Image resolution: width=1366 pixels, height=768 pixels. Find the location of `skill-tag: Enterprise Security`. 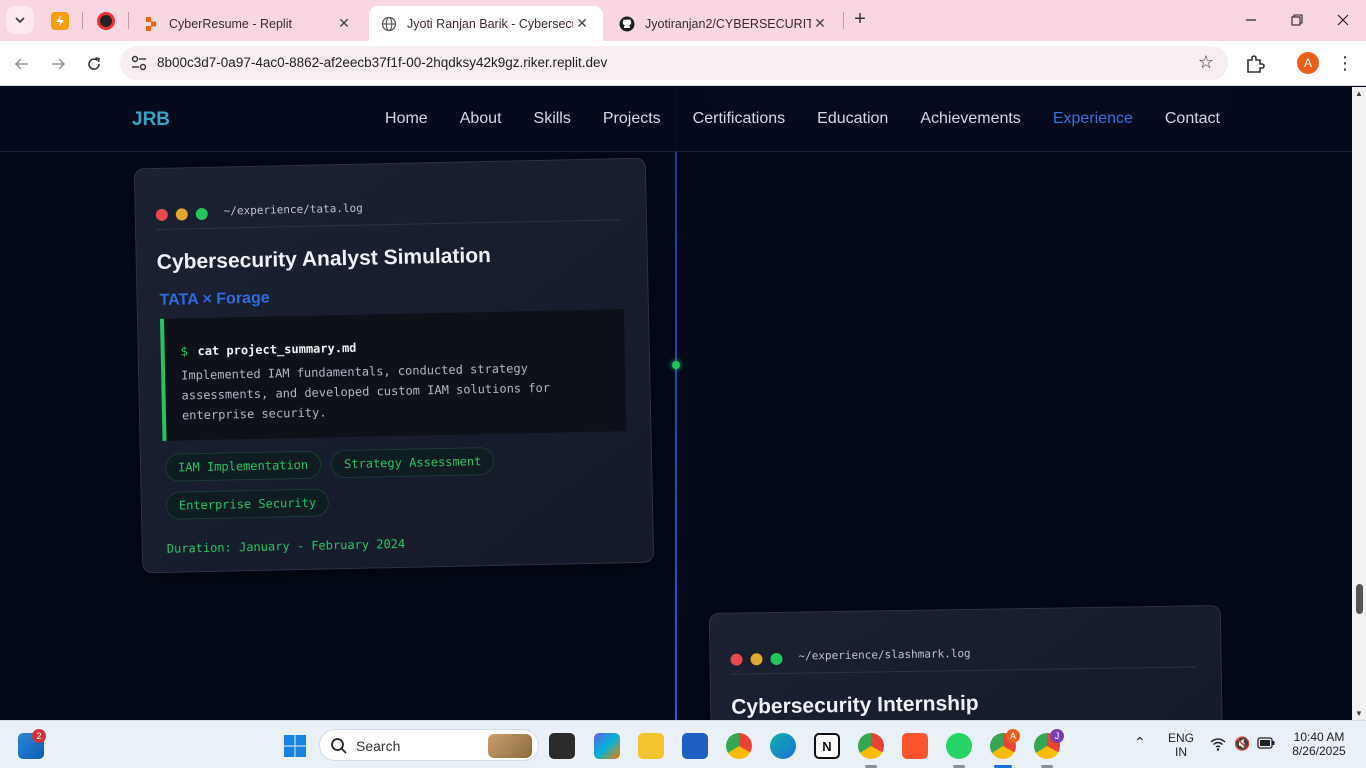

skill-tag: Enterprise Security is located at coordinates (247, 504).